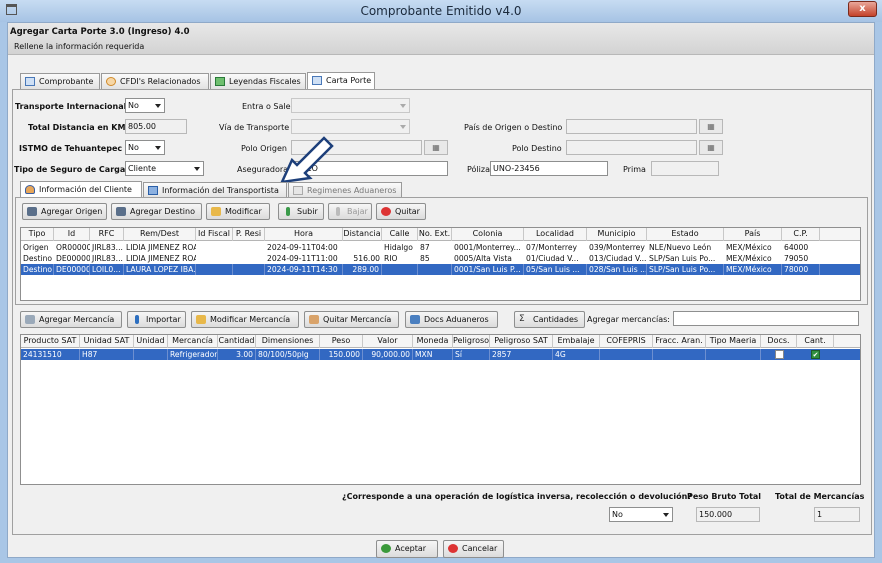 The width and height of the screenshot is (882, 563). I want to click on column-header: Hora, so click(304, 234).